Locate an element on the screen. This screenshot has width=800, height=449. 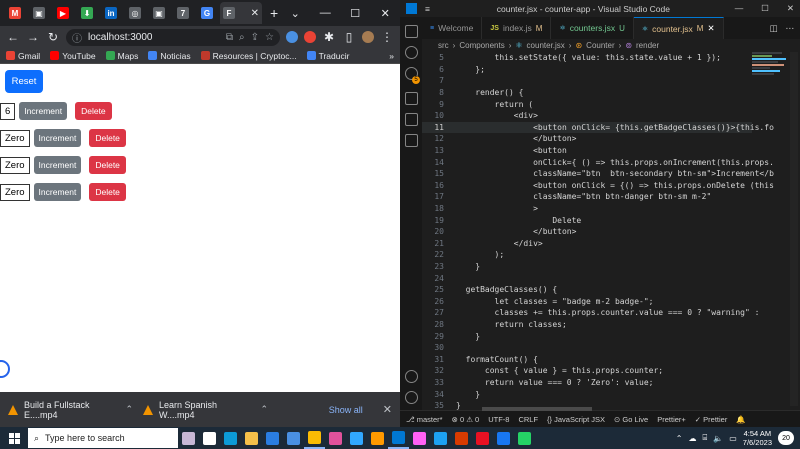
bell-icon: 🔔 is located at coordinates (740, 419).